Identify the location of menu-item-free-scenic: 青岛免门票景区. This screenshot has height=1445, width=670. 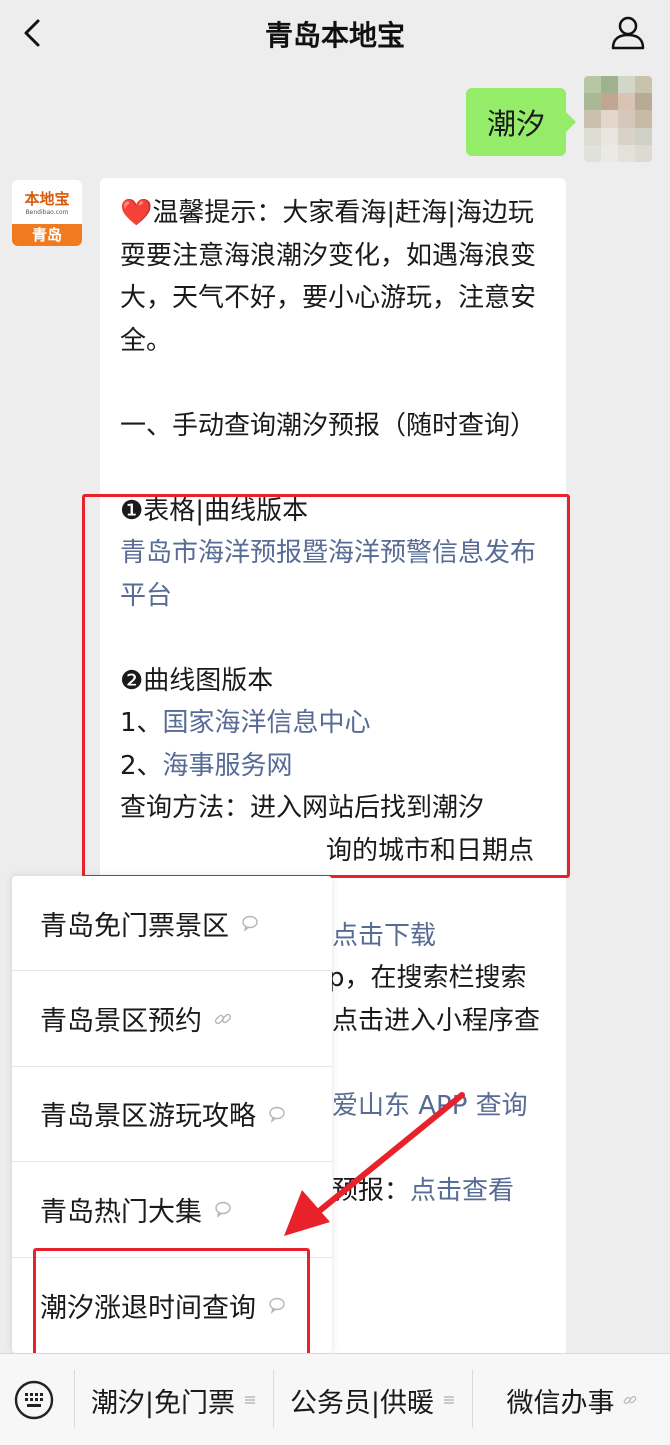
(172, 924).